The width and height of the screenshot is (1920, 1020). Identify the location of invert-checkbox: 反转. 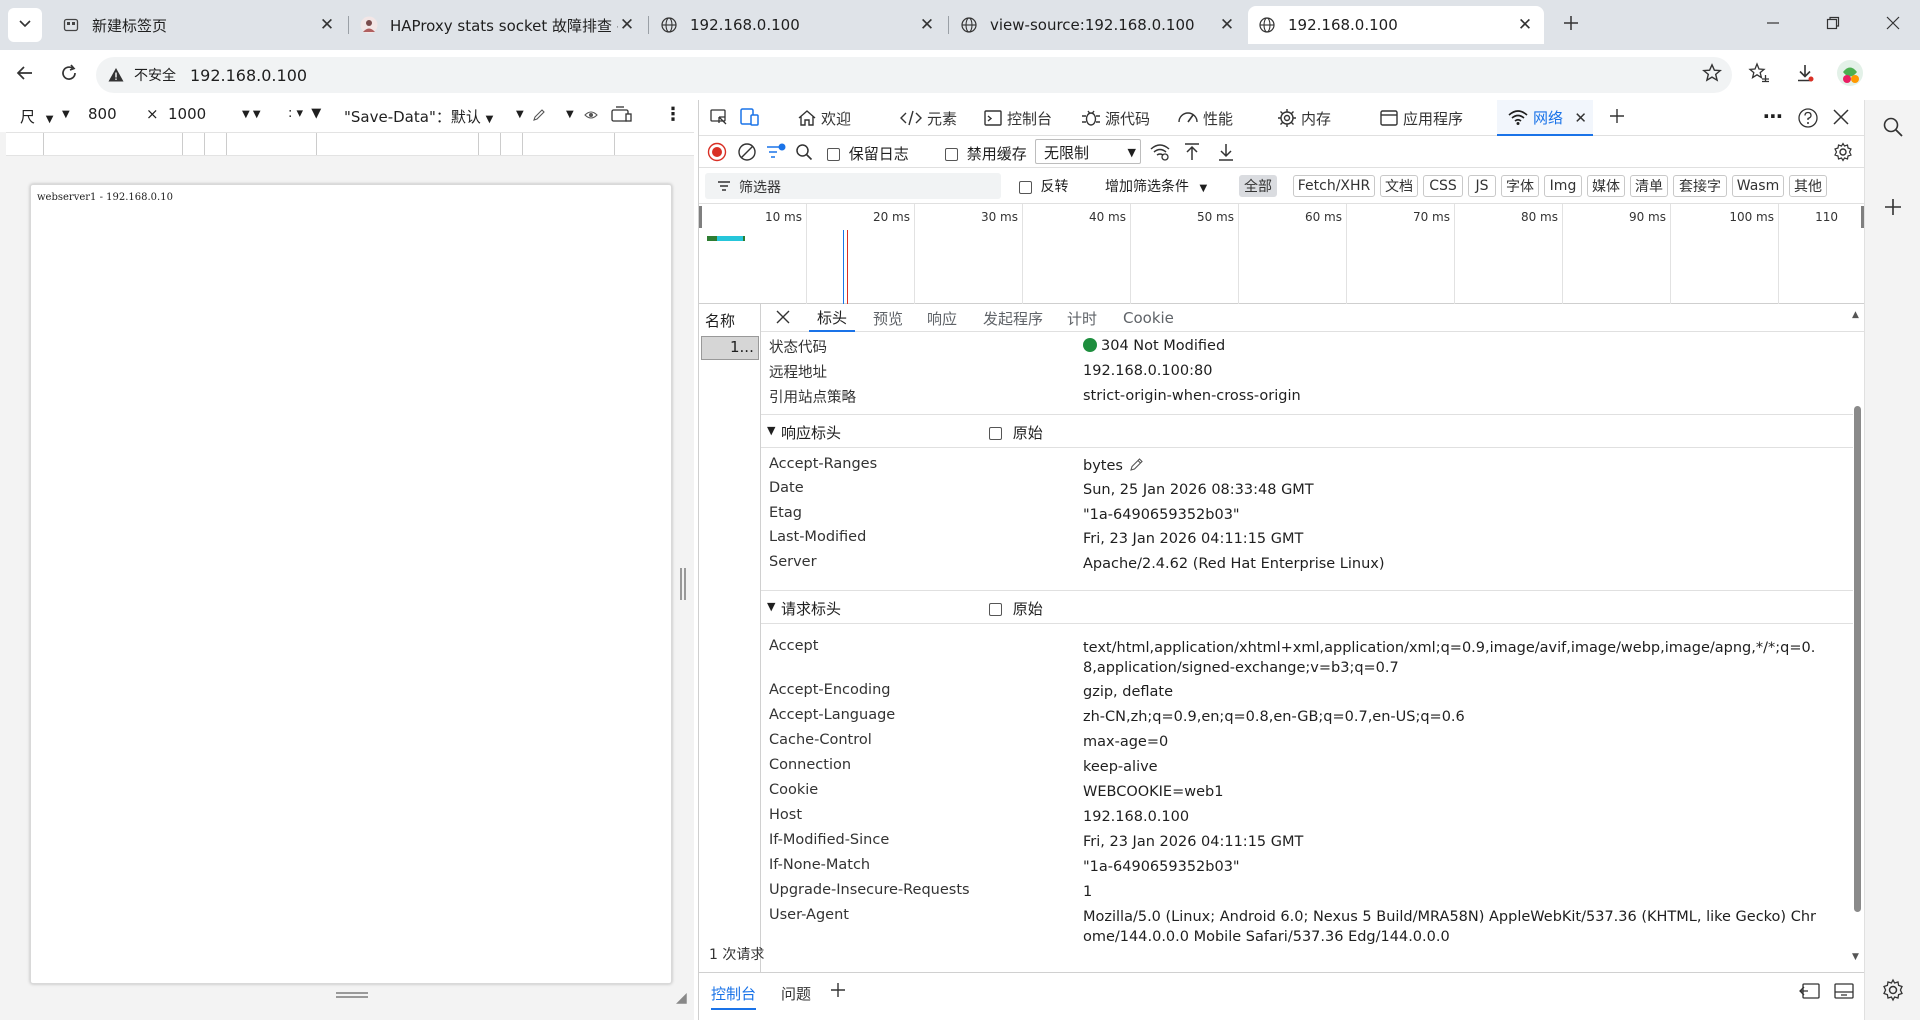
(1043, 186).